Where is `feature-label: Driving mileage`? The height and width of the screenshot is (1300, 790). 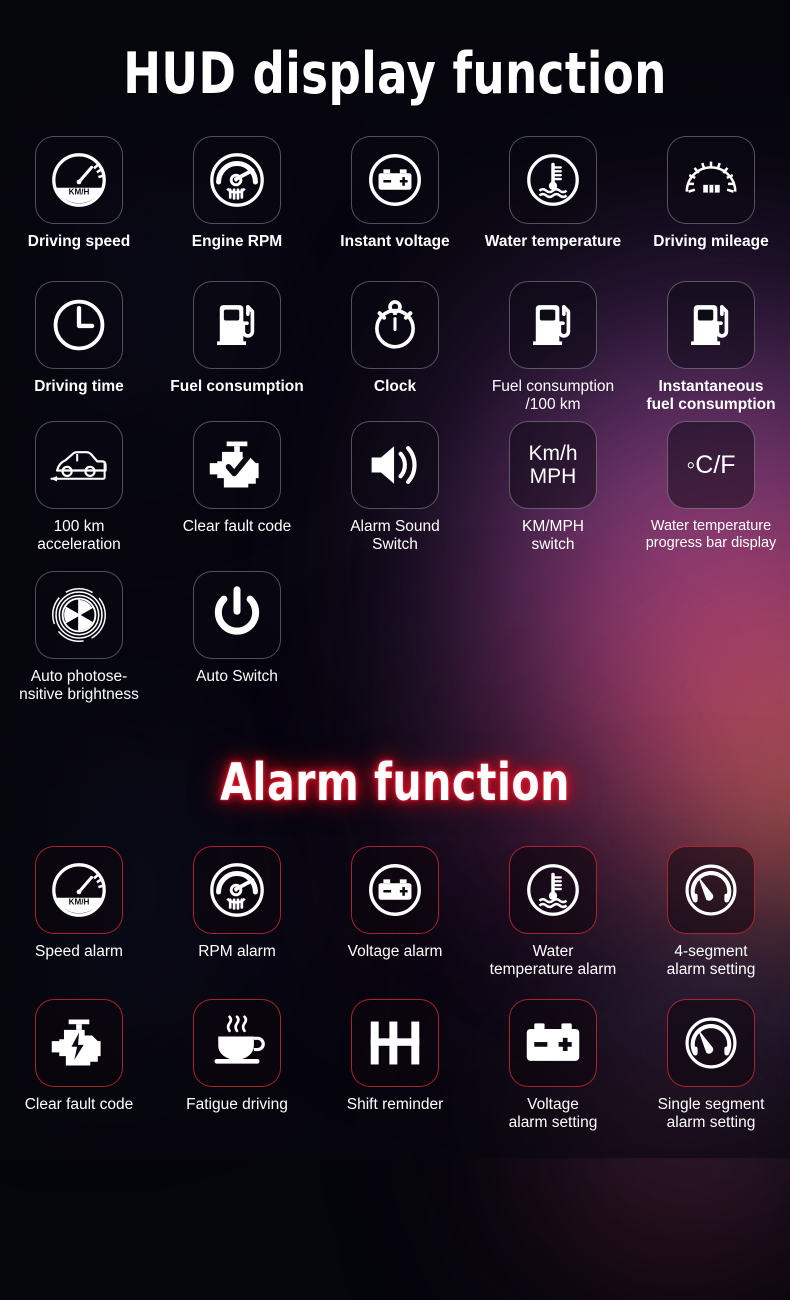
feature-label: Driving mileage is located at coordinates (711, 241).